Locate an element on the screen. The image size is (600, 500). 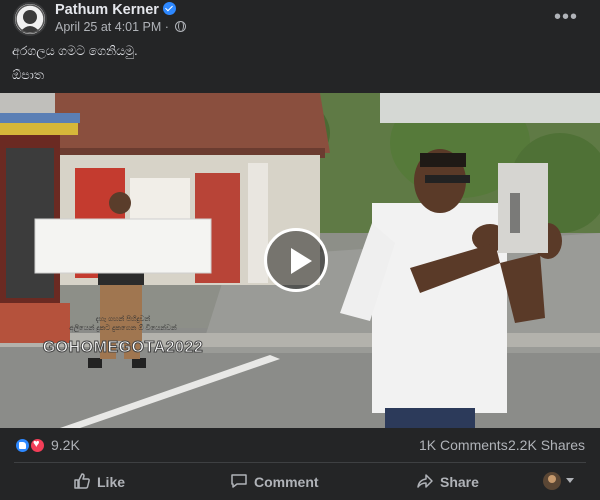
globe-icon is located at coordinates (181, 26).